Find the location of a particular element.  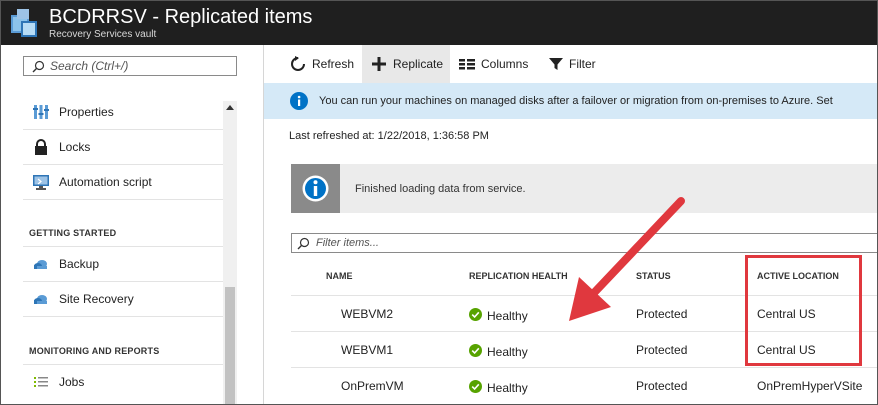

scroll-thumb is located at coordinates (230, 345).